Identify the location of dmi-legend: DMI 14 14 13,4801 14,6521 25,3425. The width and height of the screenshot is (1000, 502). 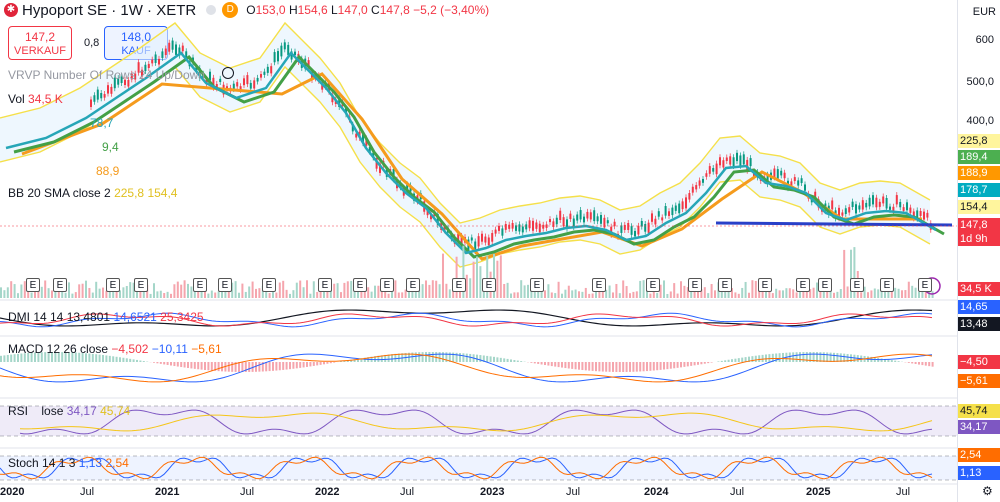
(106, 317).